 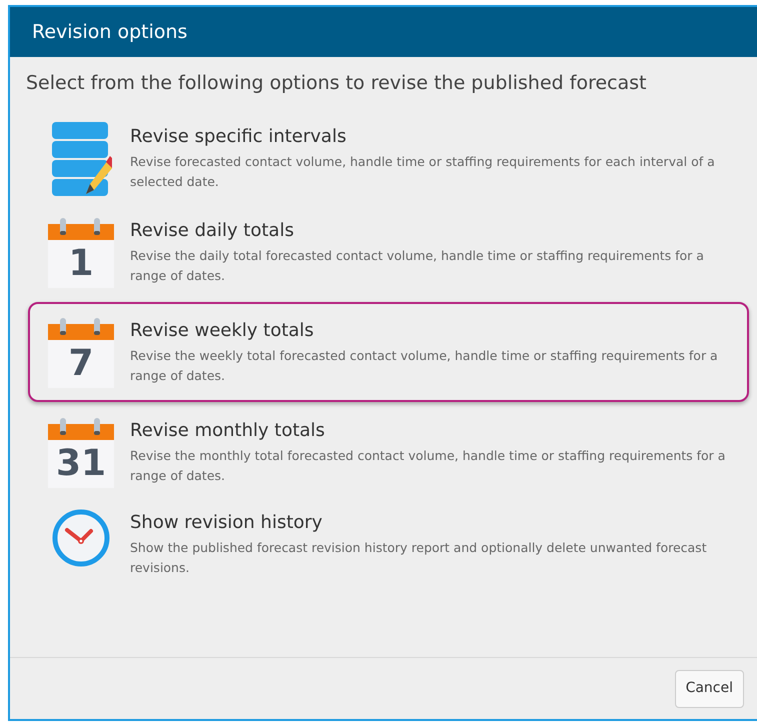 What do you see at coordinates (428, 465) in the screenshot?
I see `option-description: Revise the monthly total forecasted contact volume, handle time or staffing requirements for a range of dates.` at bounding box center [428, 465].